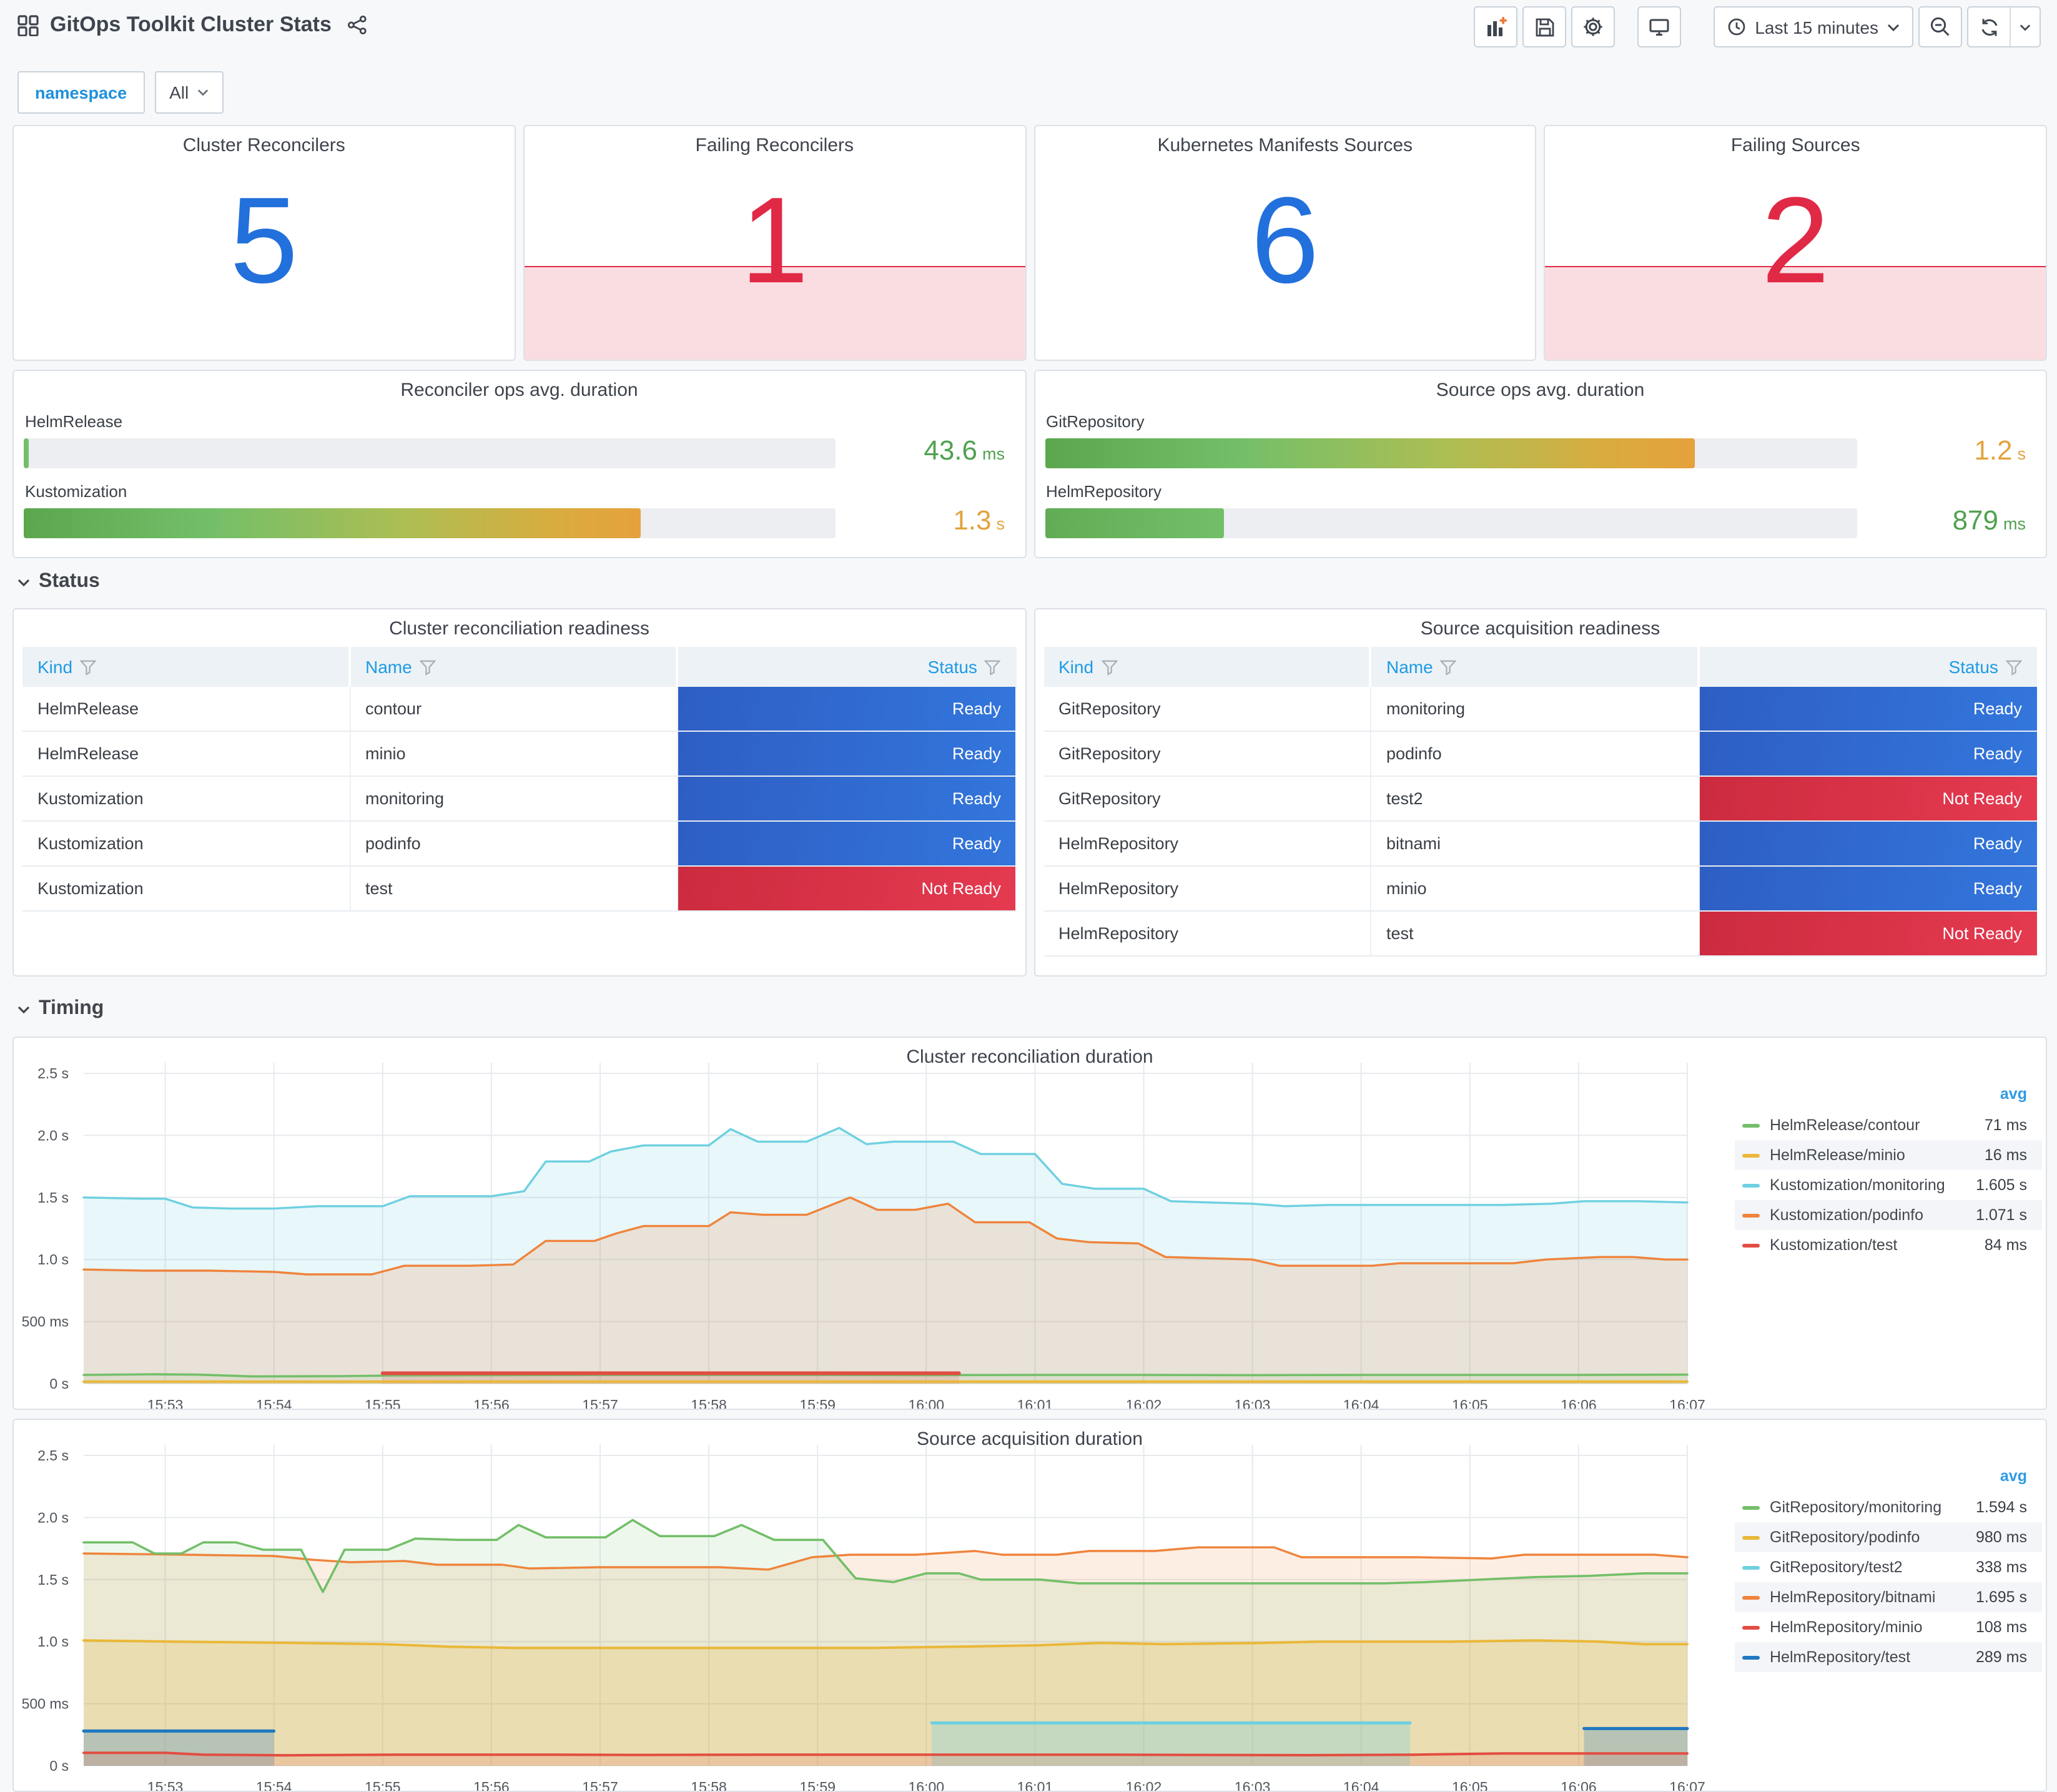  I want to click on legend-series-name: HelmRepository/bitnami, so click(1853, 1597).